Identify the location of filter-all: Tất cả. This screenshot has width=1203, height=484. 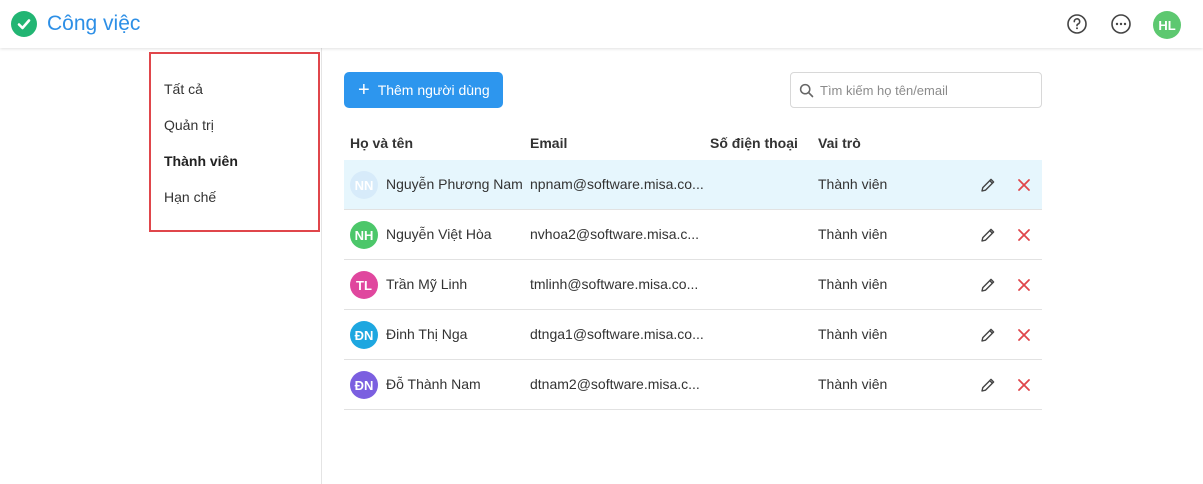
(183, 89).